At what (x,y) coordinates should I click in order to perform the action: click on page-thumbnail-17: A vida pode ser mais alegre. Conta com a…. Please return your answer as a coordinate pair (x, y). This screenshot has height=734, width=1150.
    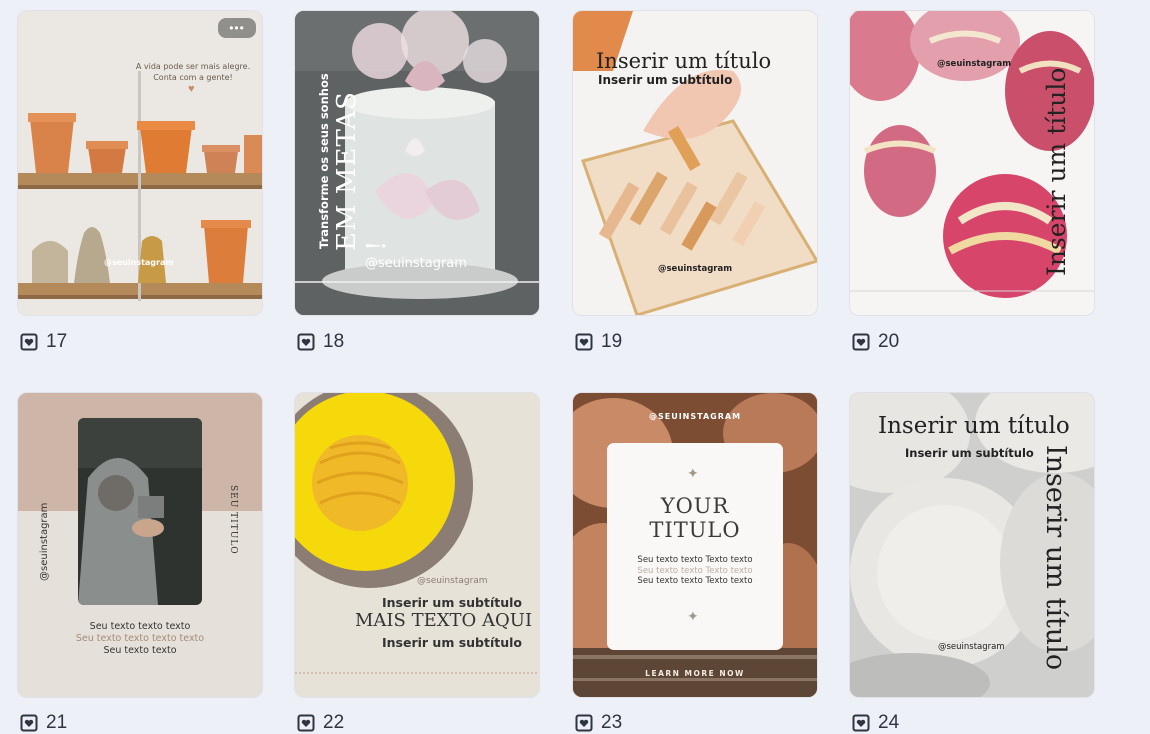
    Looking at the image, I should click on (140, 163).